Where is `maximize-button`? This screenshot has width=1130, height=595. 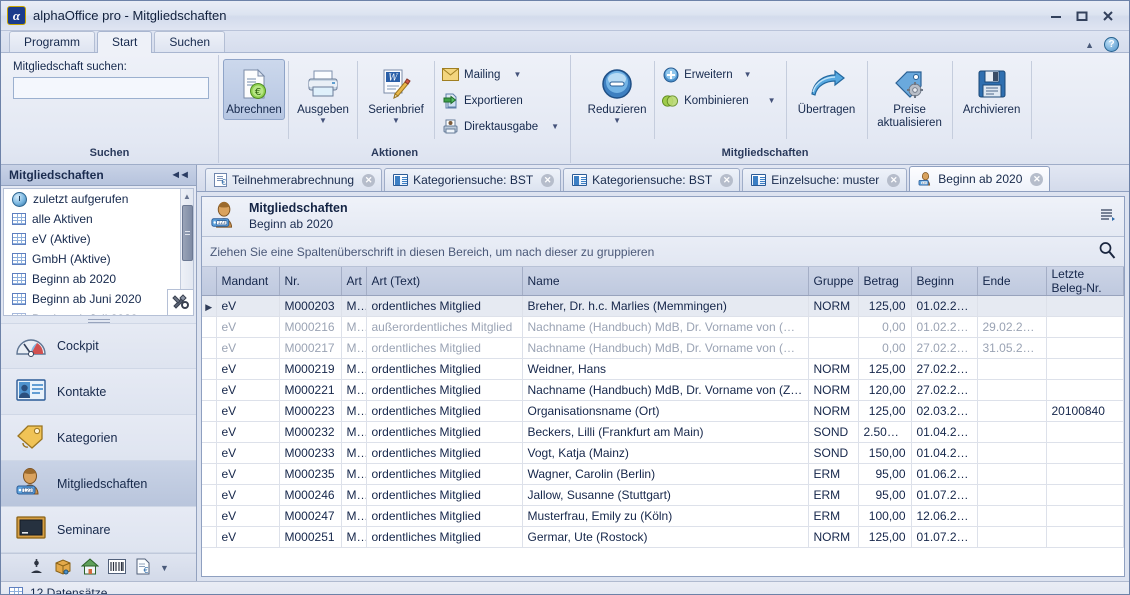
maximize-button is located at coordinates (1082, 16).